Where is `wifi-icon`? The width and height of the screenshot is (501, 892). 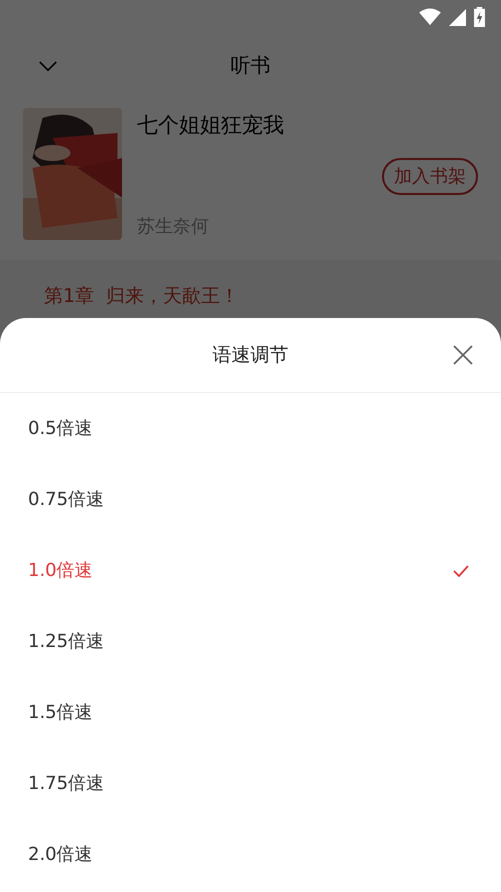
wifi-icon is located at coordinates (430, 17).